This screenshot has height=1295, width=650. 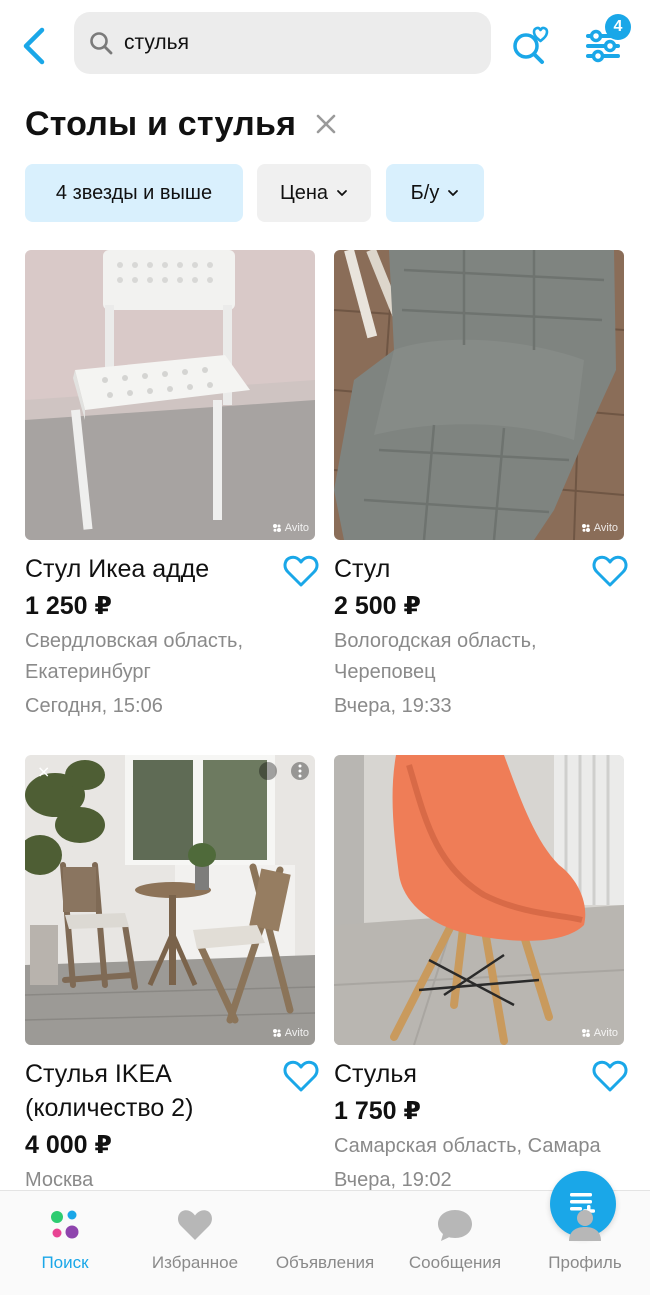 I want to click on listing-price: 2 500 ₽, so click(x=377, y=606).